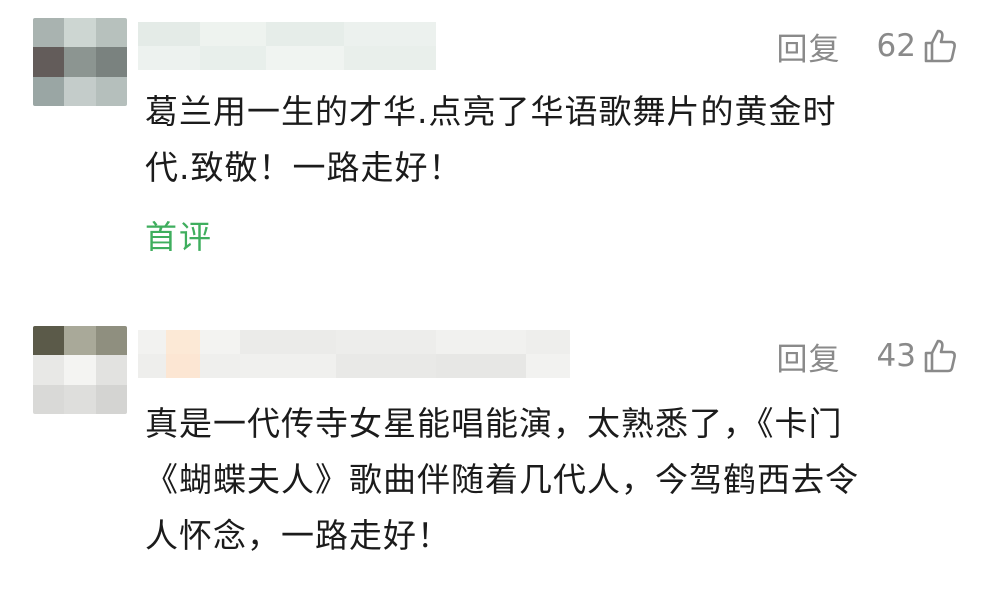 This screenshot has width=998, height=596. I want to click on comment-actions: 回复 62, so click(868, 46).